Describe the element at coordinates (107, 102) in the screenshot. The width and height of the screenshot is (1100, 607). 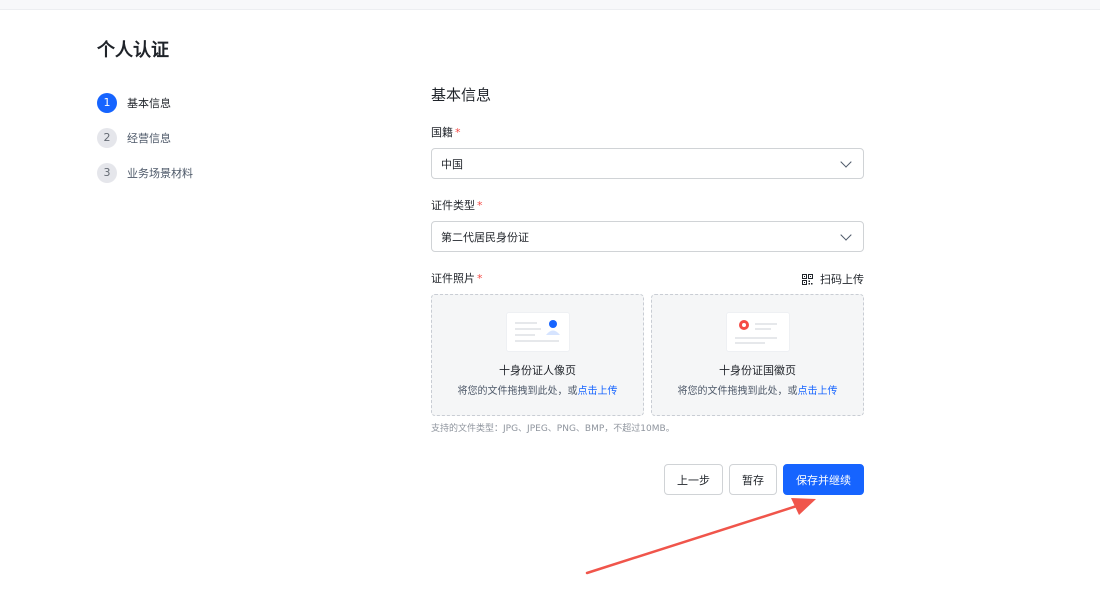
I see `step-number: 1` at that location.